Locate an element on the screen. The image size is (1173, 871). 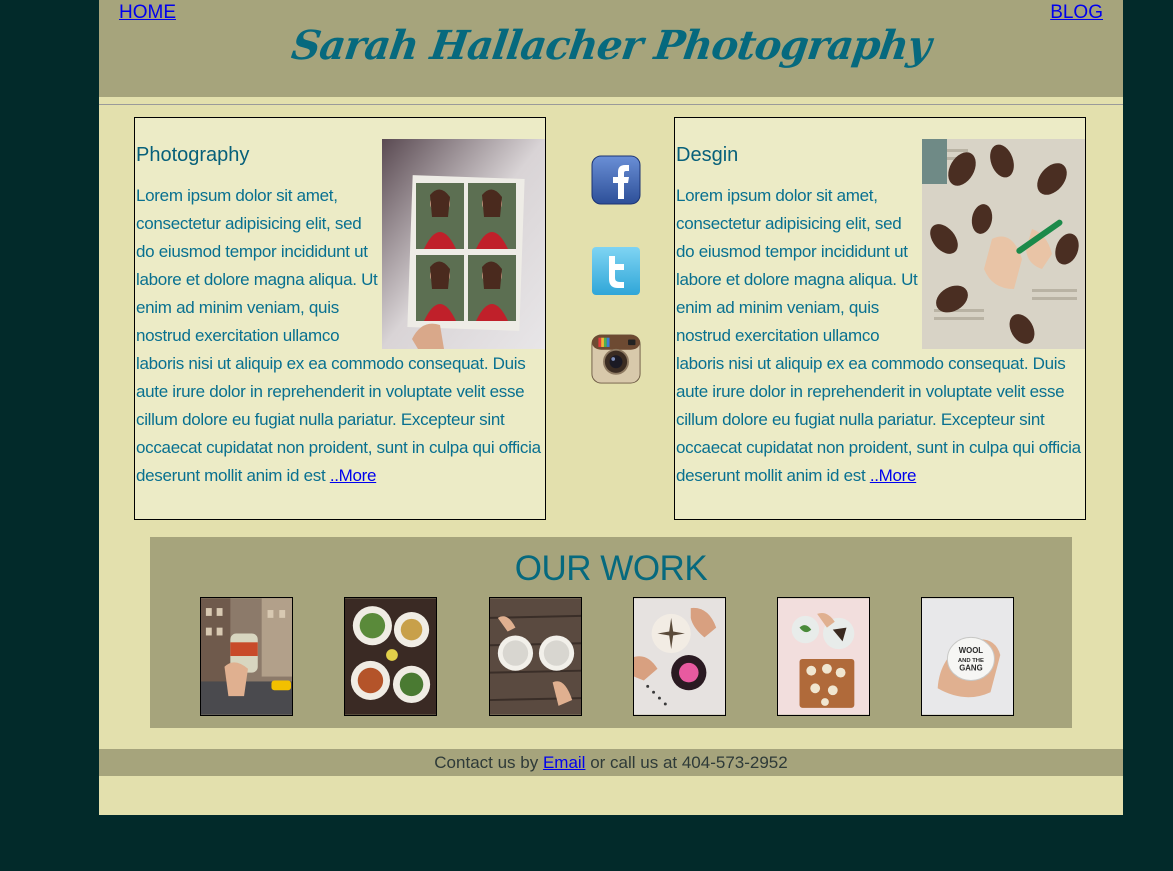
svg-text: GANG is located at coordinates (970, 668).